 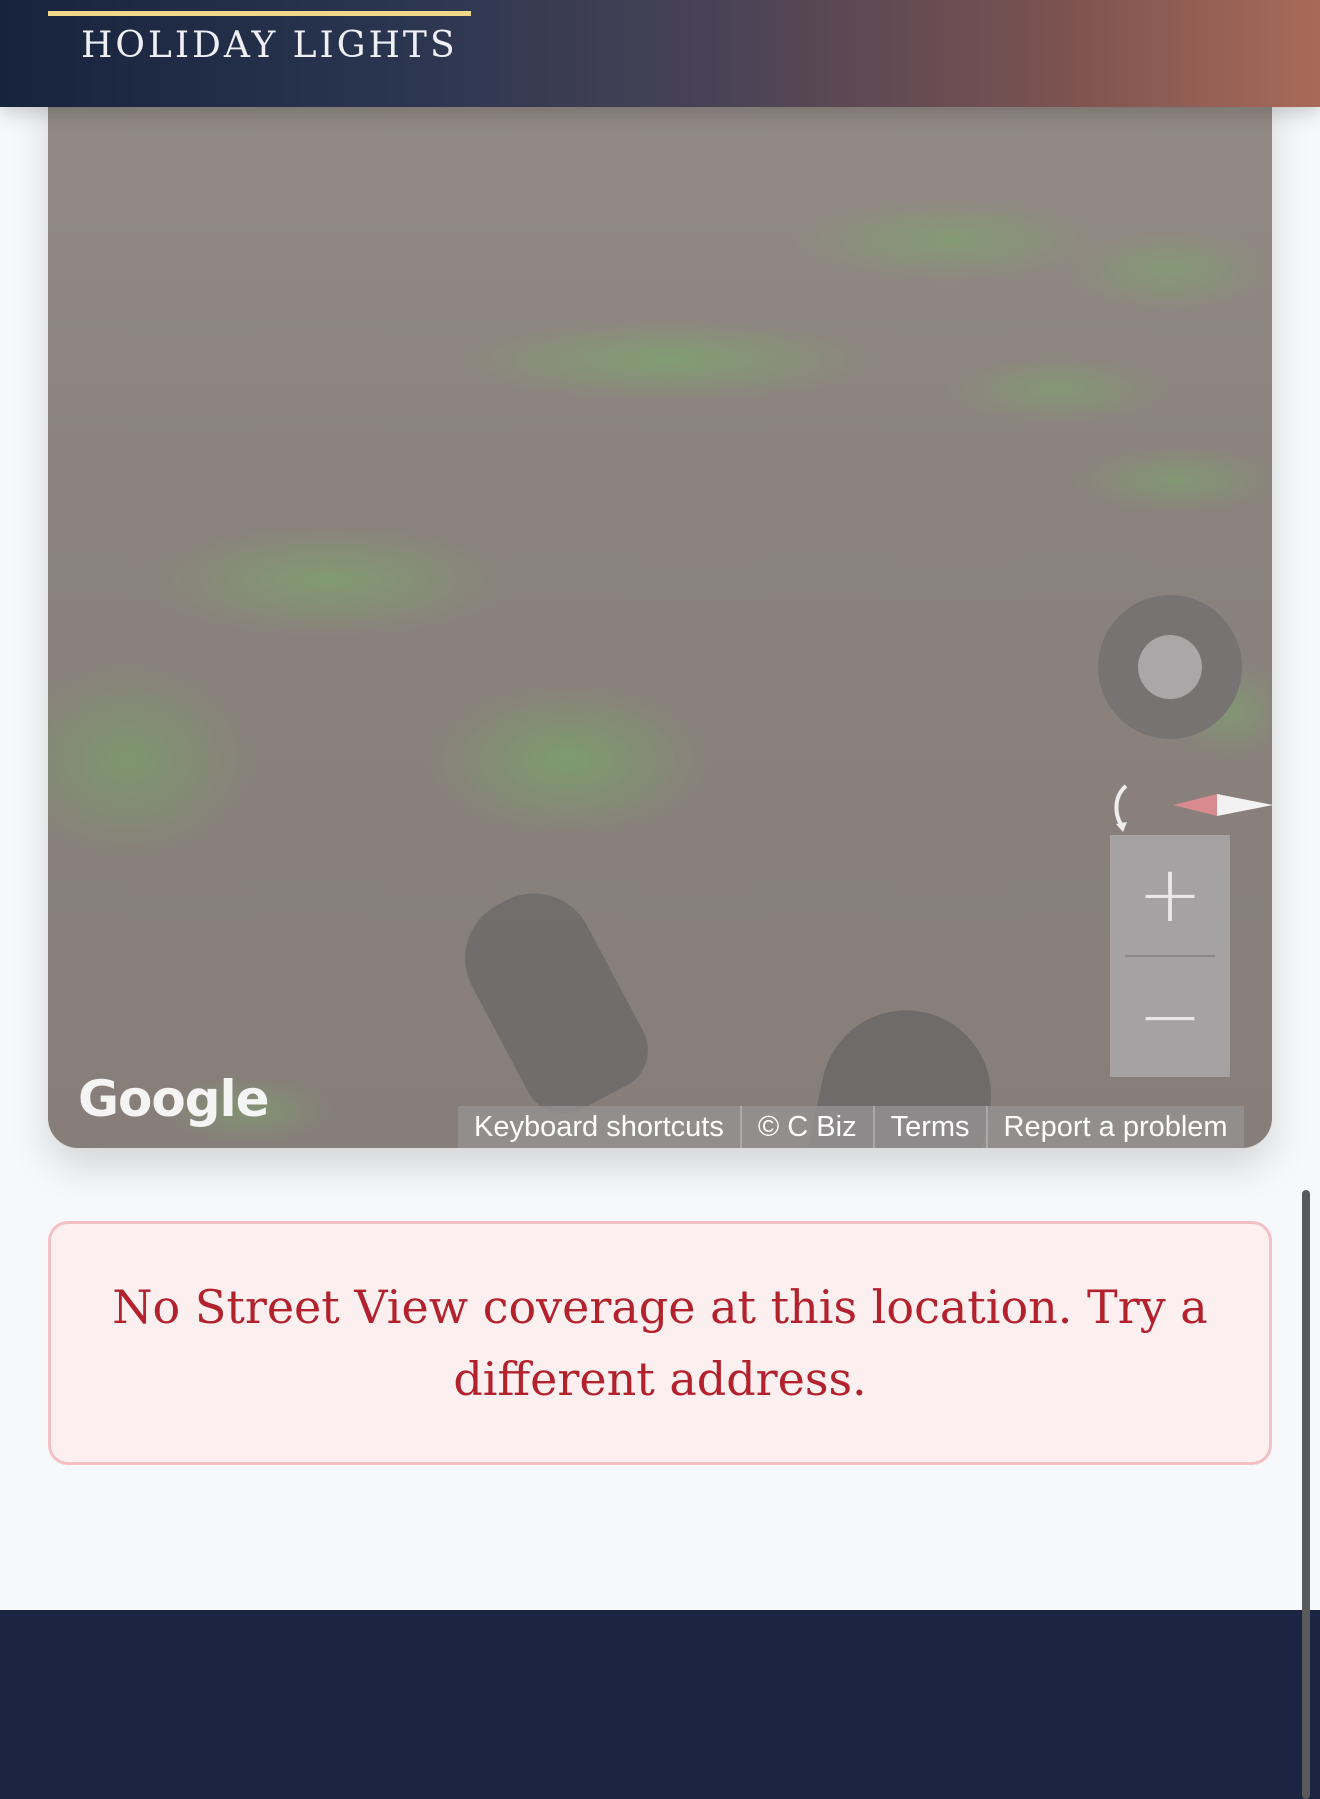 What do you see at coordinates (269, 45) in the screenshot?
I see `site-title: HOLIDAY LIGHTS` at bounding box center [269, 45].